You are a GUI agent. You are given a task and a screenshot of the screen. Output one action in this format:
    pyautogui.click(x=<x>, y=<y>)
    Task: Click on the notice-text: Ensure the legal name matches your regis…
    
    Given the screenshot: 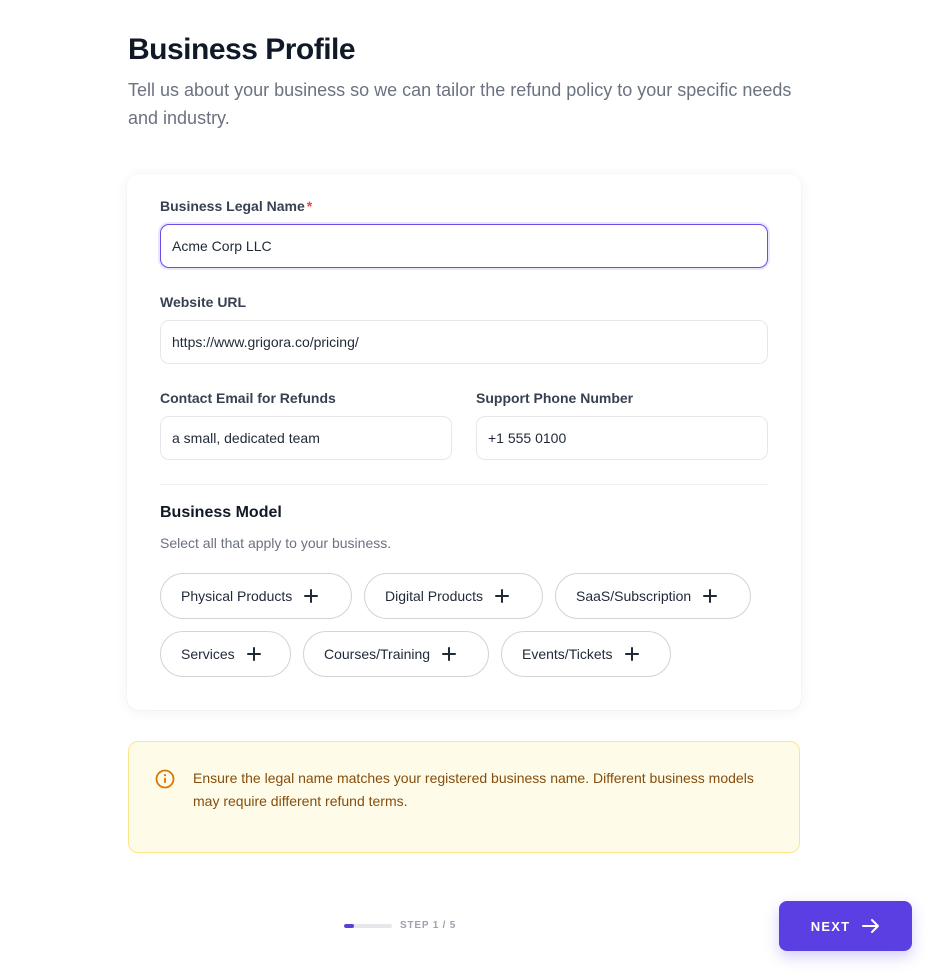 What is the action you would take?
    pyautogui.click(x=473, y=789)
    